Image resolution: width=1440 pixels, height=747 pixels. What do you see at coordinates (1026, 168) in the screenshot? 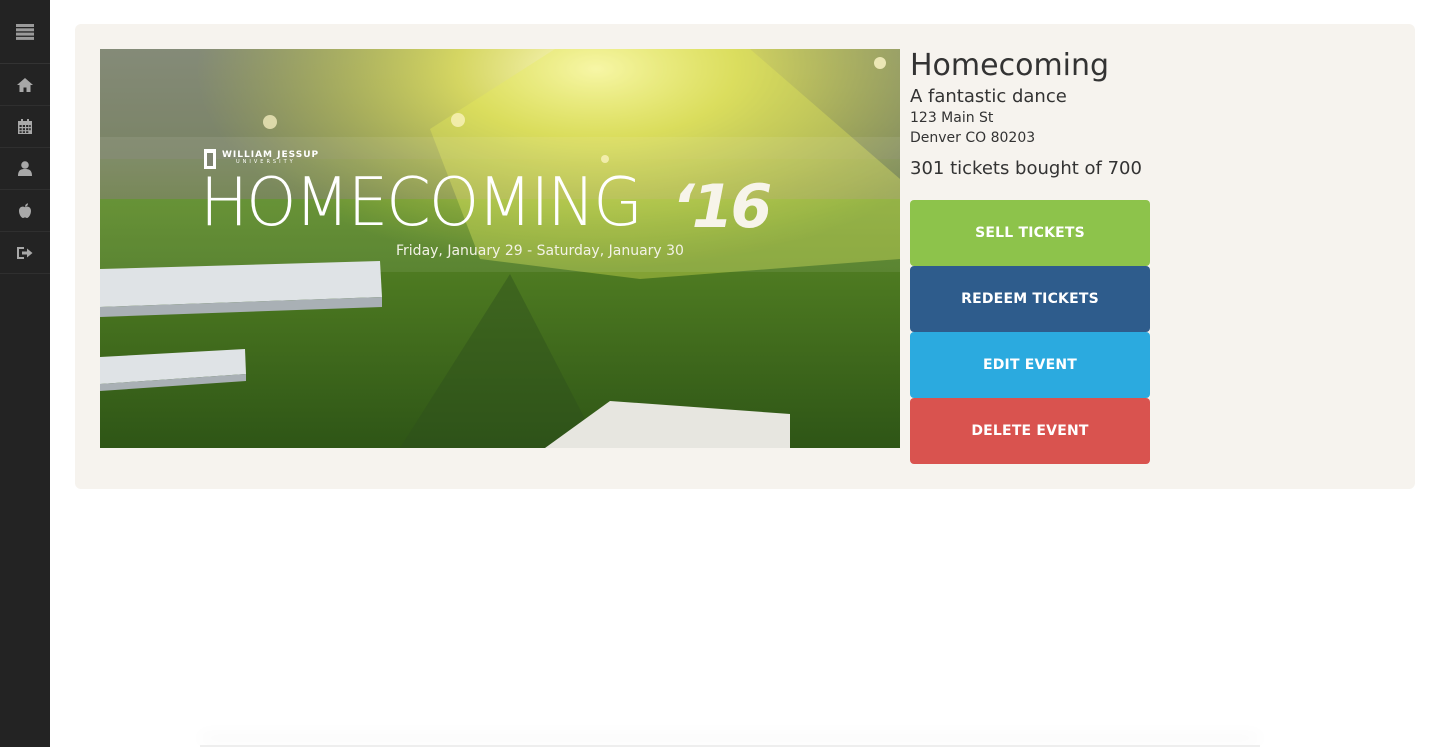
I see `tickets-sold-count: 301 tickets bought of 700` at bounding box center [1026, 168].